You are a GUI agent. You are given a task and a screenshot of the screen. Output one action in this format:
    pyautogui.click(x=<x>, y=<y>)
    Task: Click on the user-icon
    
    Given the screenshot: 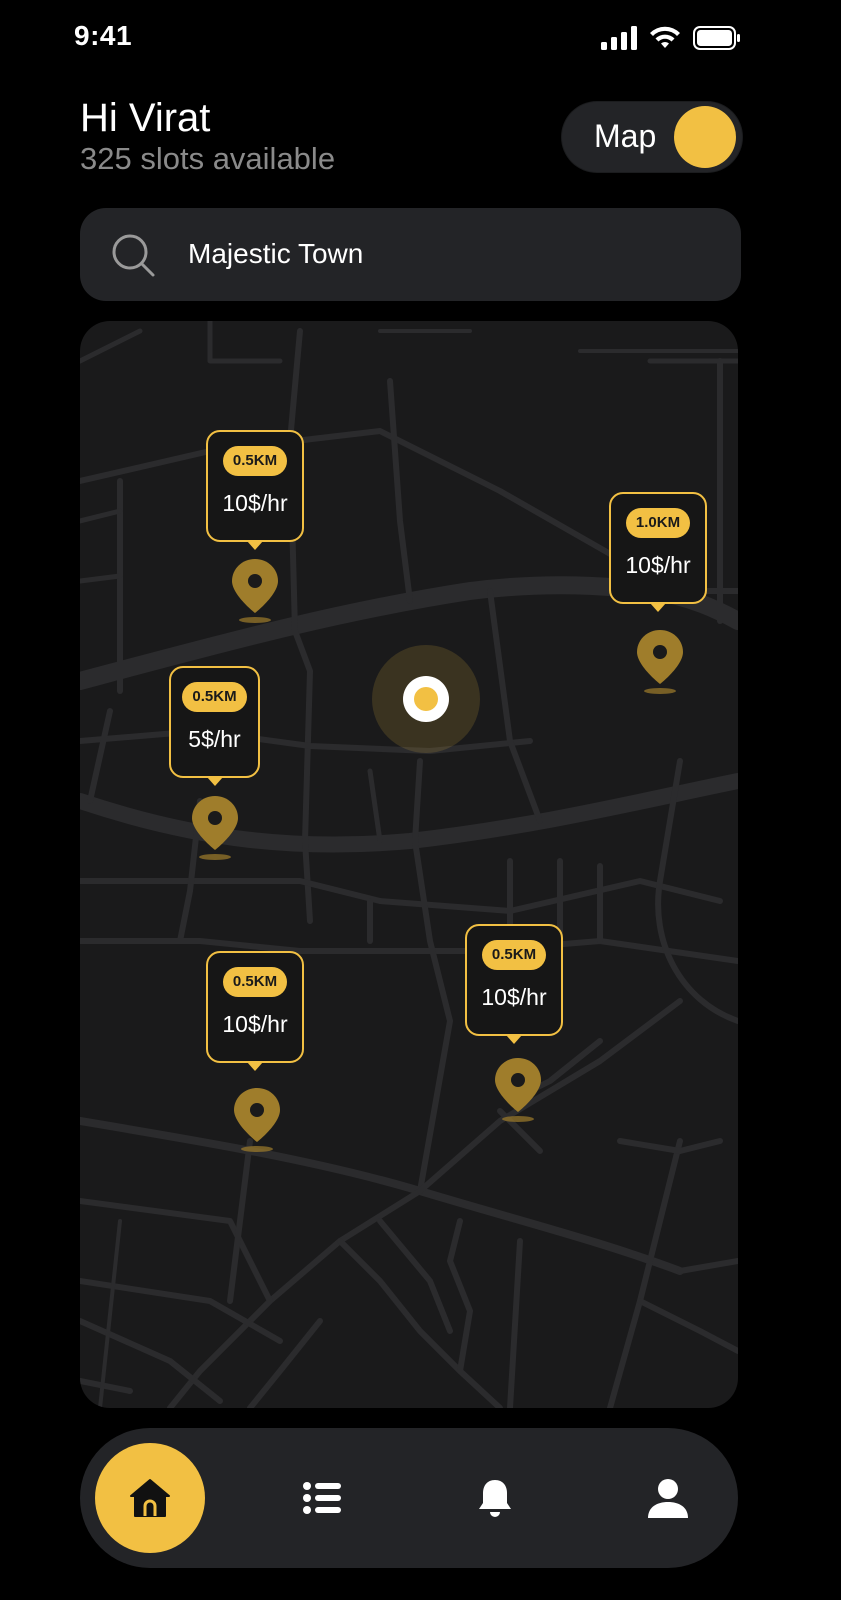 What is the action you would take?
    pyautogui.click(x=668, y=1498)
    